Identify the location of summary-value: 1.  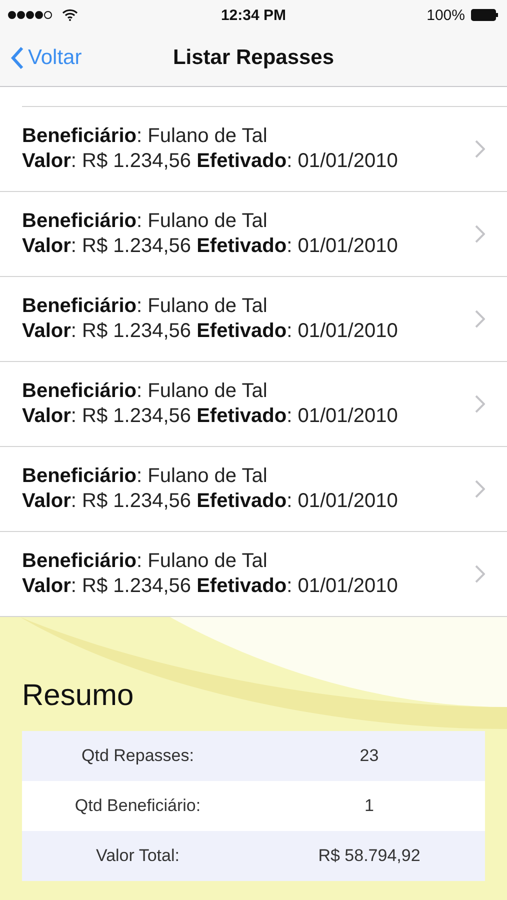
(369, 806).